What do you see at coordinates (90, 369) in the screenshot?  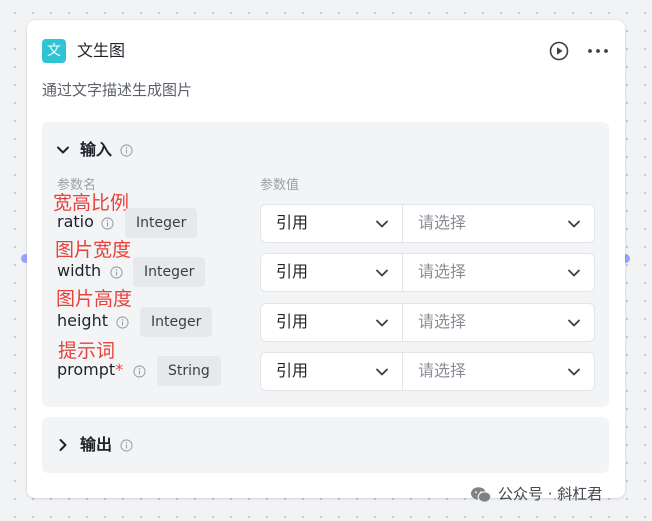 I see `param-name: prompt*` at bounding box center [90, 369].